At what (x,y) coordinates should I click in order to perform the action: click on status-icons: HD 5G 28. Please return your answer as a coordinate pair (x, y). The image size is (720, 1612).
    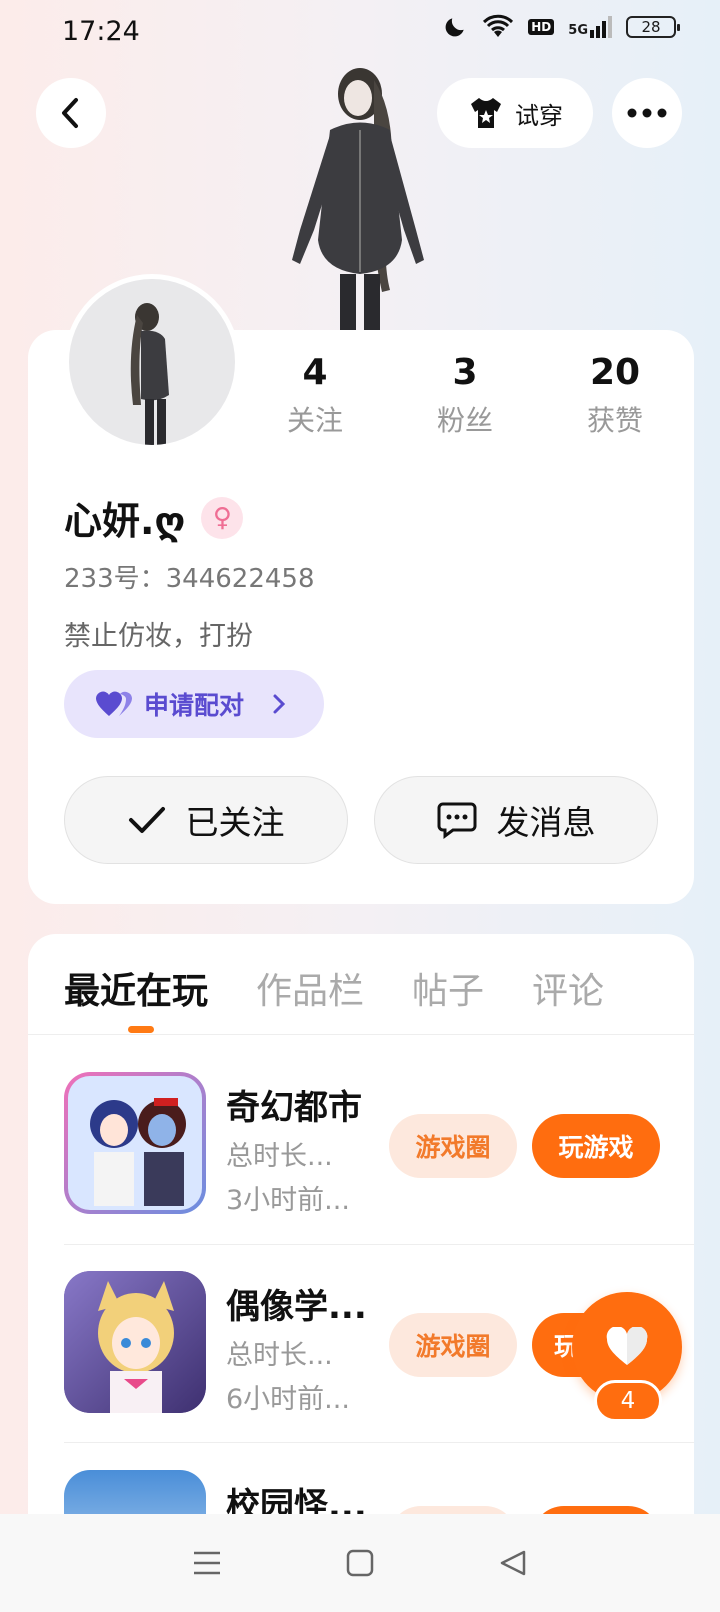
    Looking at the image, I should click on (561, 27).